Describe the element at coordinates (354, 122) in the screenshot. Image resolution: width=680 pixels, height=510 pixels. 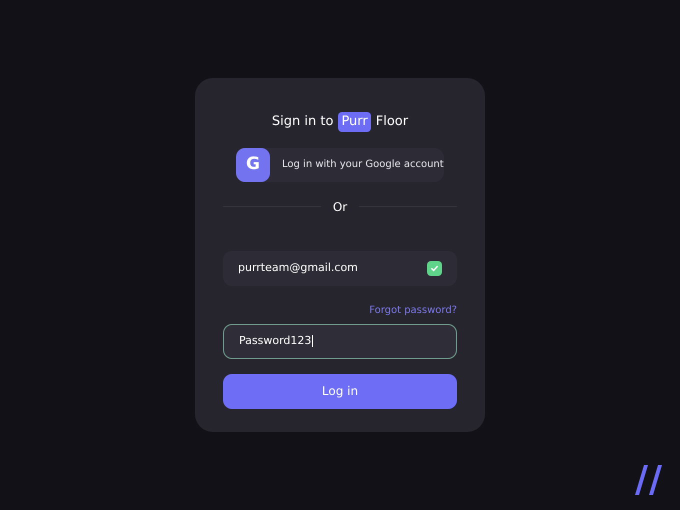
I see `brand-highlight: Purr` at that location.